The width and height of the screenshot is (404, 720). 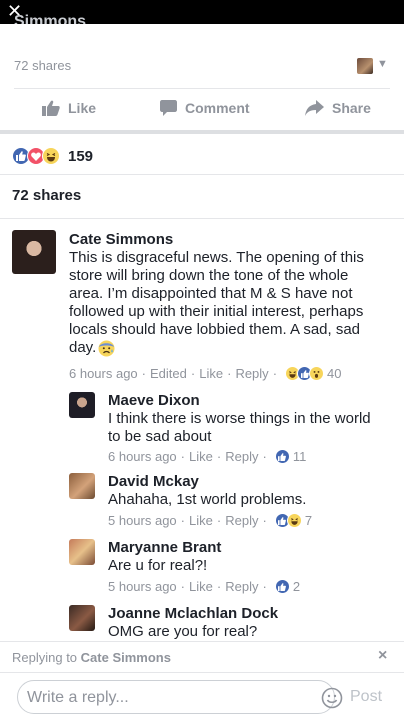 I want to click on reaction-icons, so click(x=36, y=156).